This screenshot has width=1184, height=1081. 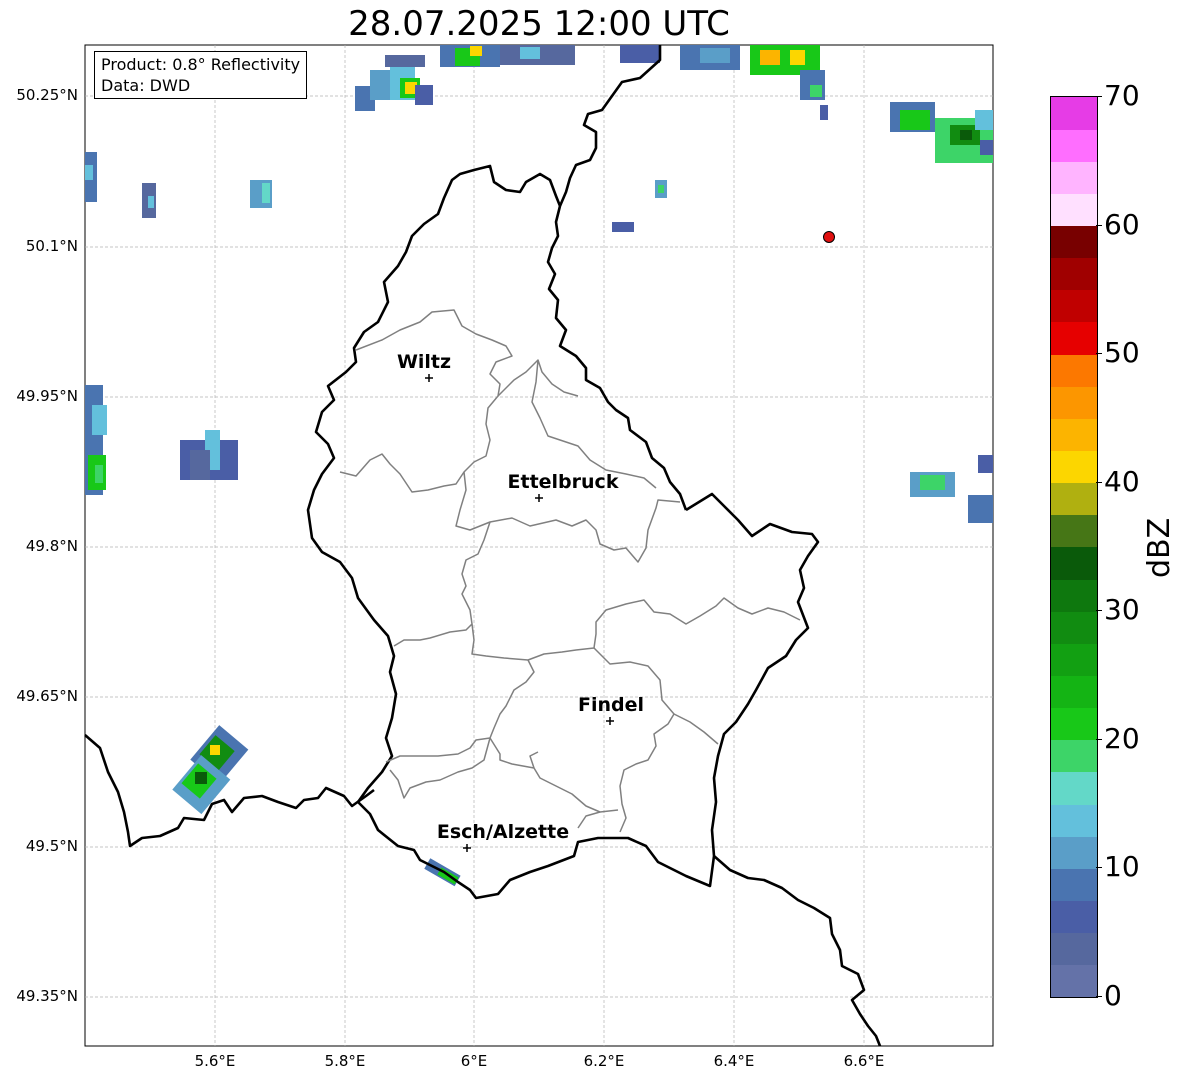 I want to click on lat-label: 49.8°N, so click(x=51, y=546).